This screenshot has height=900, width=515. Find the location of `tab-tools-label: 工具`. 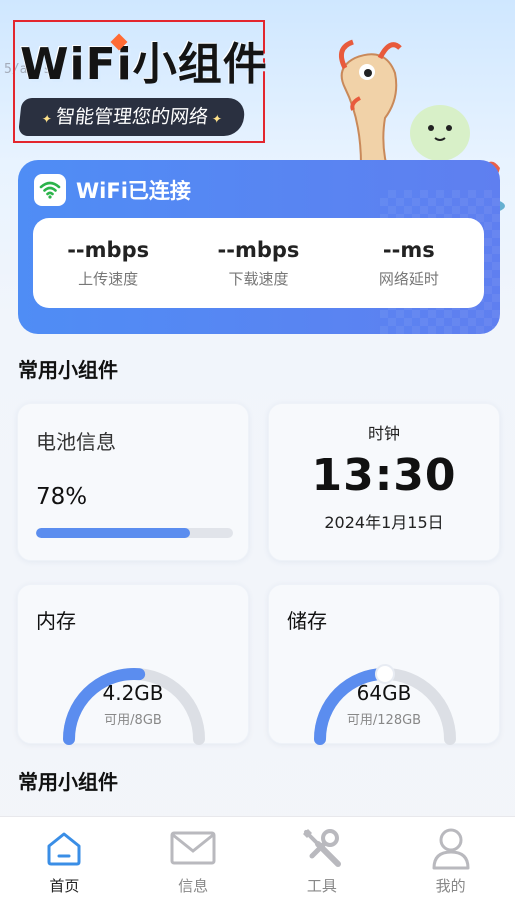

tab-tools-label: 工具 is located at coordinates (321, 886).